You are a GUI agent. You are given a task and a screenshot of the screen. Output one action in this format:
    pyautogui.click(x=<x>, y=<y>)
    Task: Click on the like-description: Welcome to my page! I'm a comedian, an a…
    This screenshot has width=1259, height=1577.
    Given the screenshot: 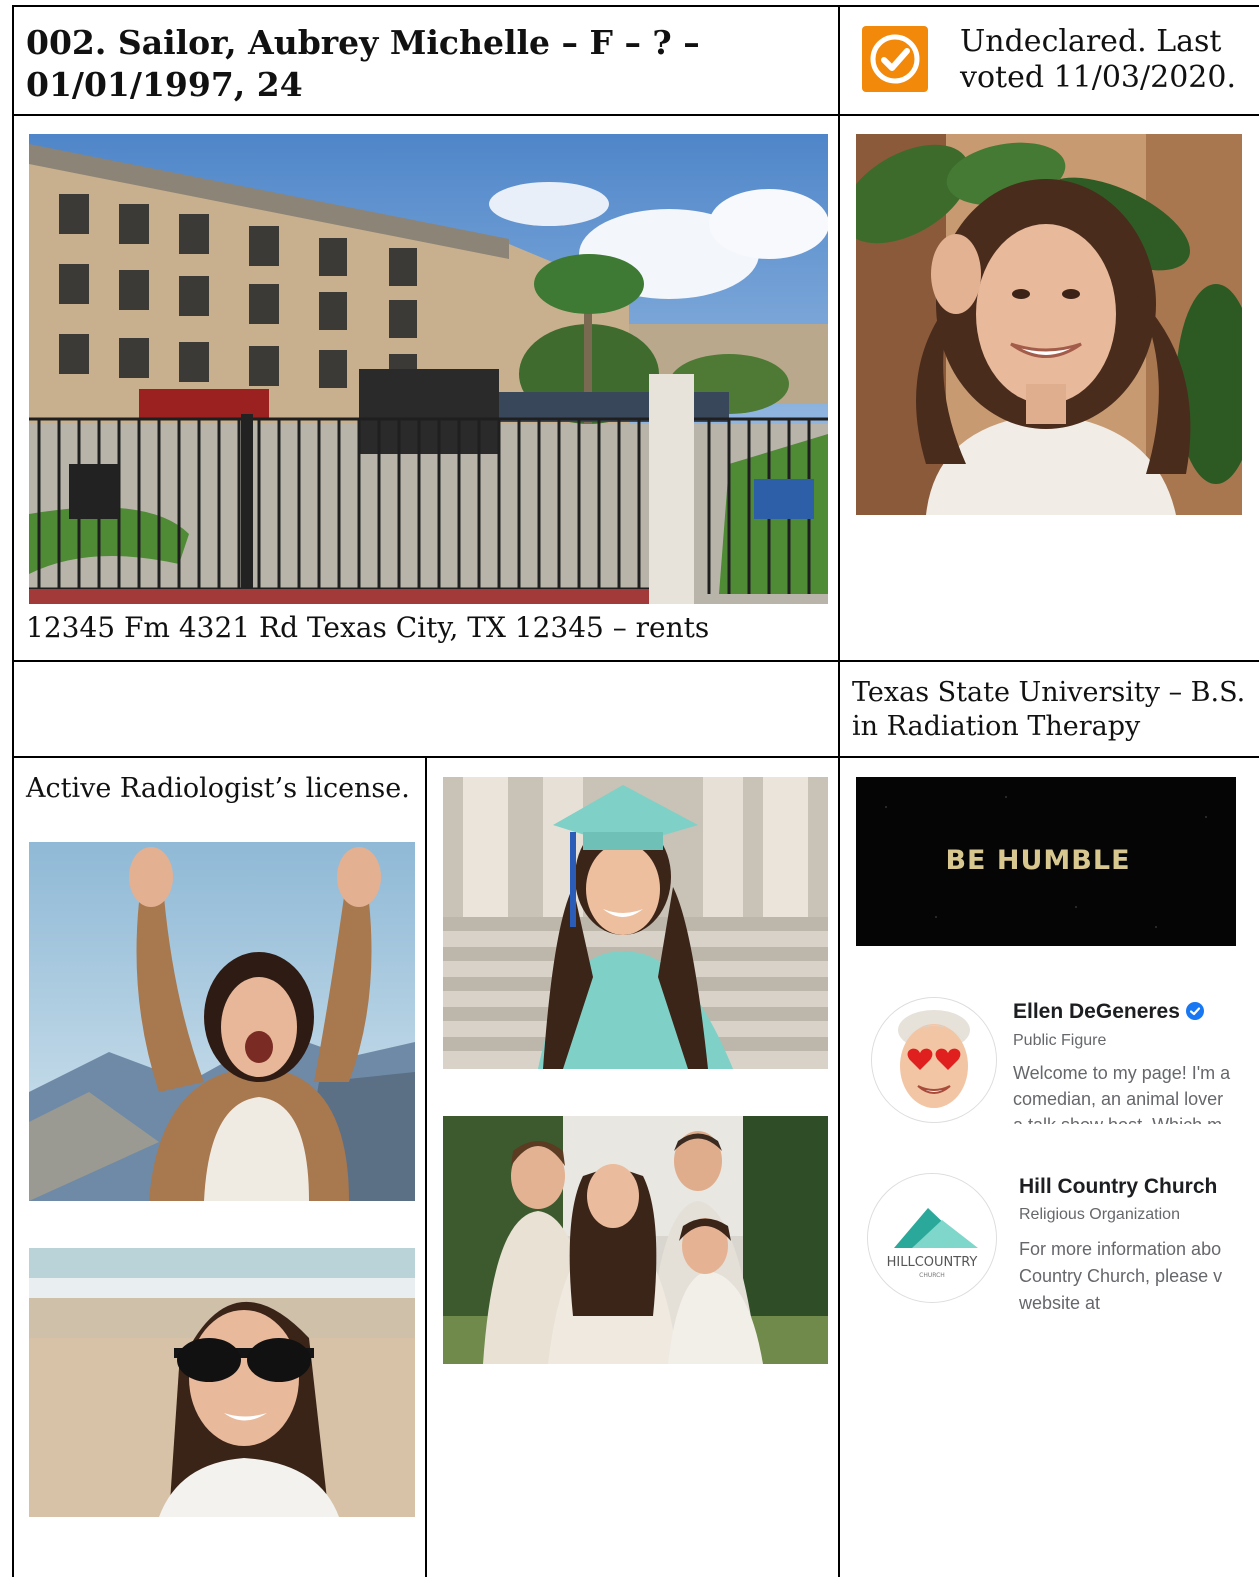 What is the action you would take?
    pyautogui.click(x=1135, y=1092)
    